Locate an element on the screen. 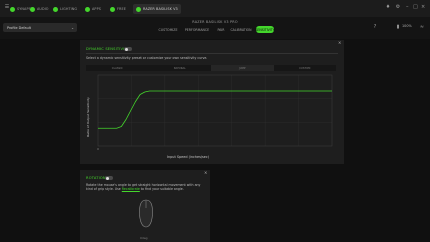 The height and width of the screenshot is (242, 430). sensitivity-curve-line is located at coordinates (215, 109).